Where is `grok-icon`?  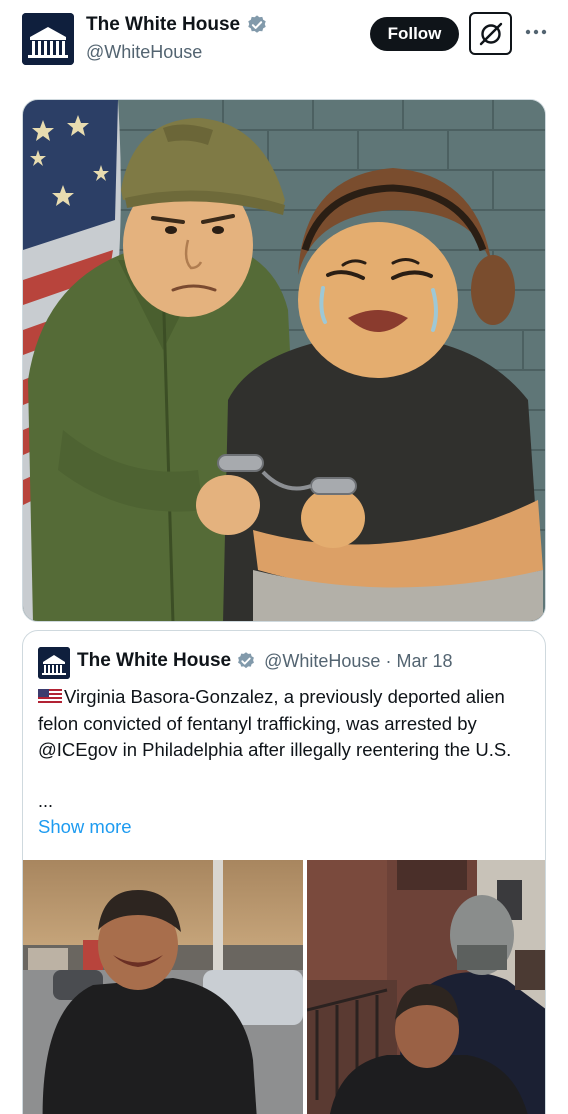
grok-icon is located at coordinates (490, 33).